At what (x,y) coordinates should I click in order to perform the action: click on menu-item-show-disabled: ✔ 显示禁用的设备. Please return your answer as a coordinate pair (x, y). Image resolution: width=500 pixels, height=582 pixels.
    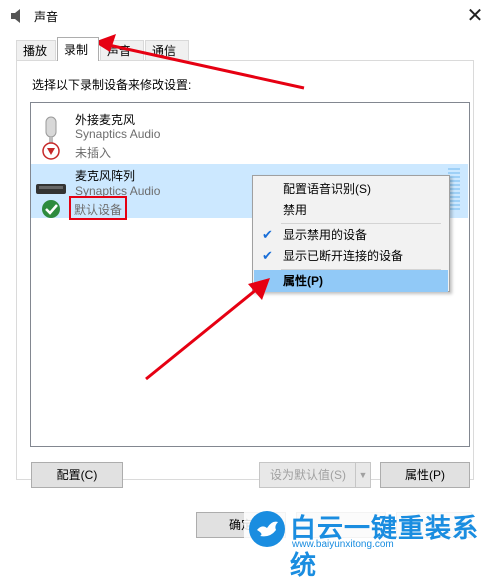
    Looking at the image, I should click on (351, 235).